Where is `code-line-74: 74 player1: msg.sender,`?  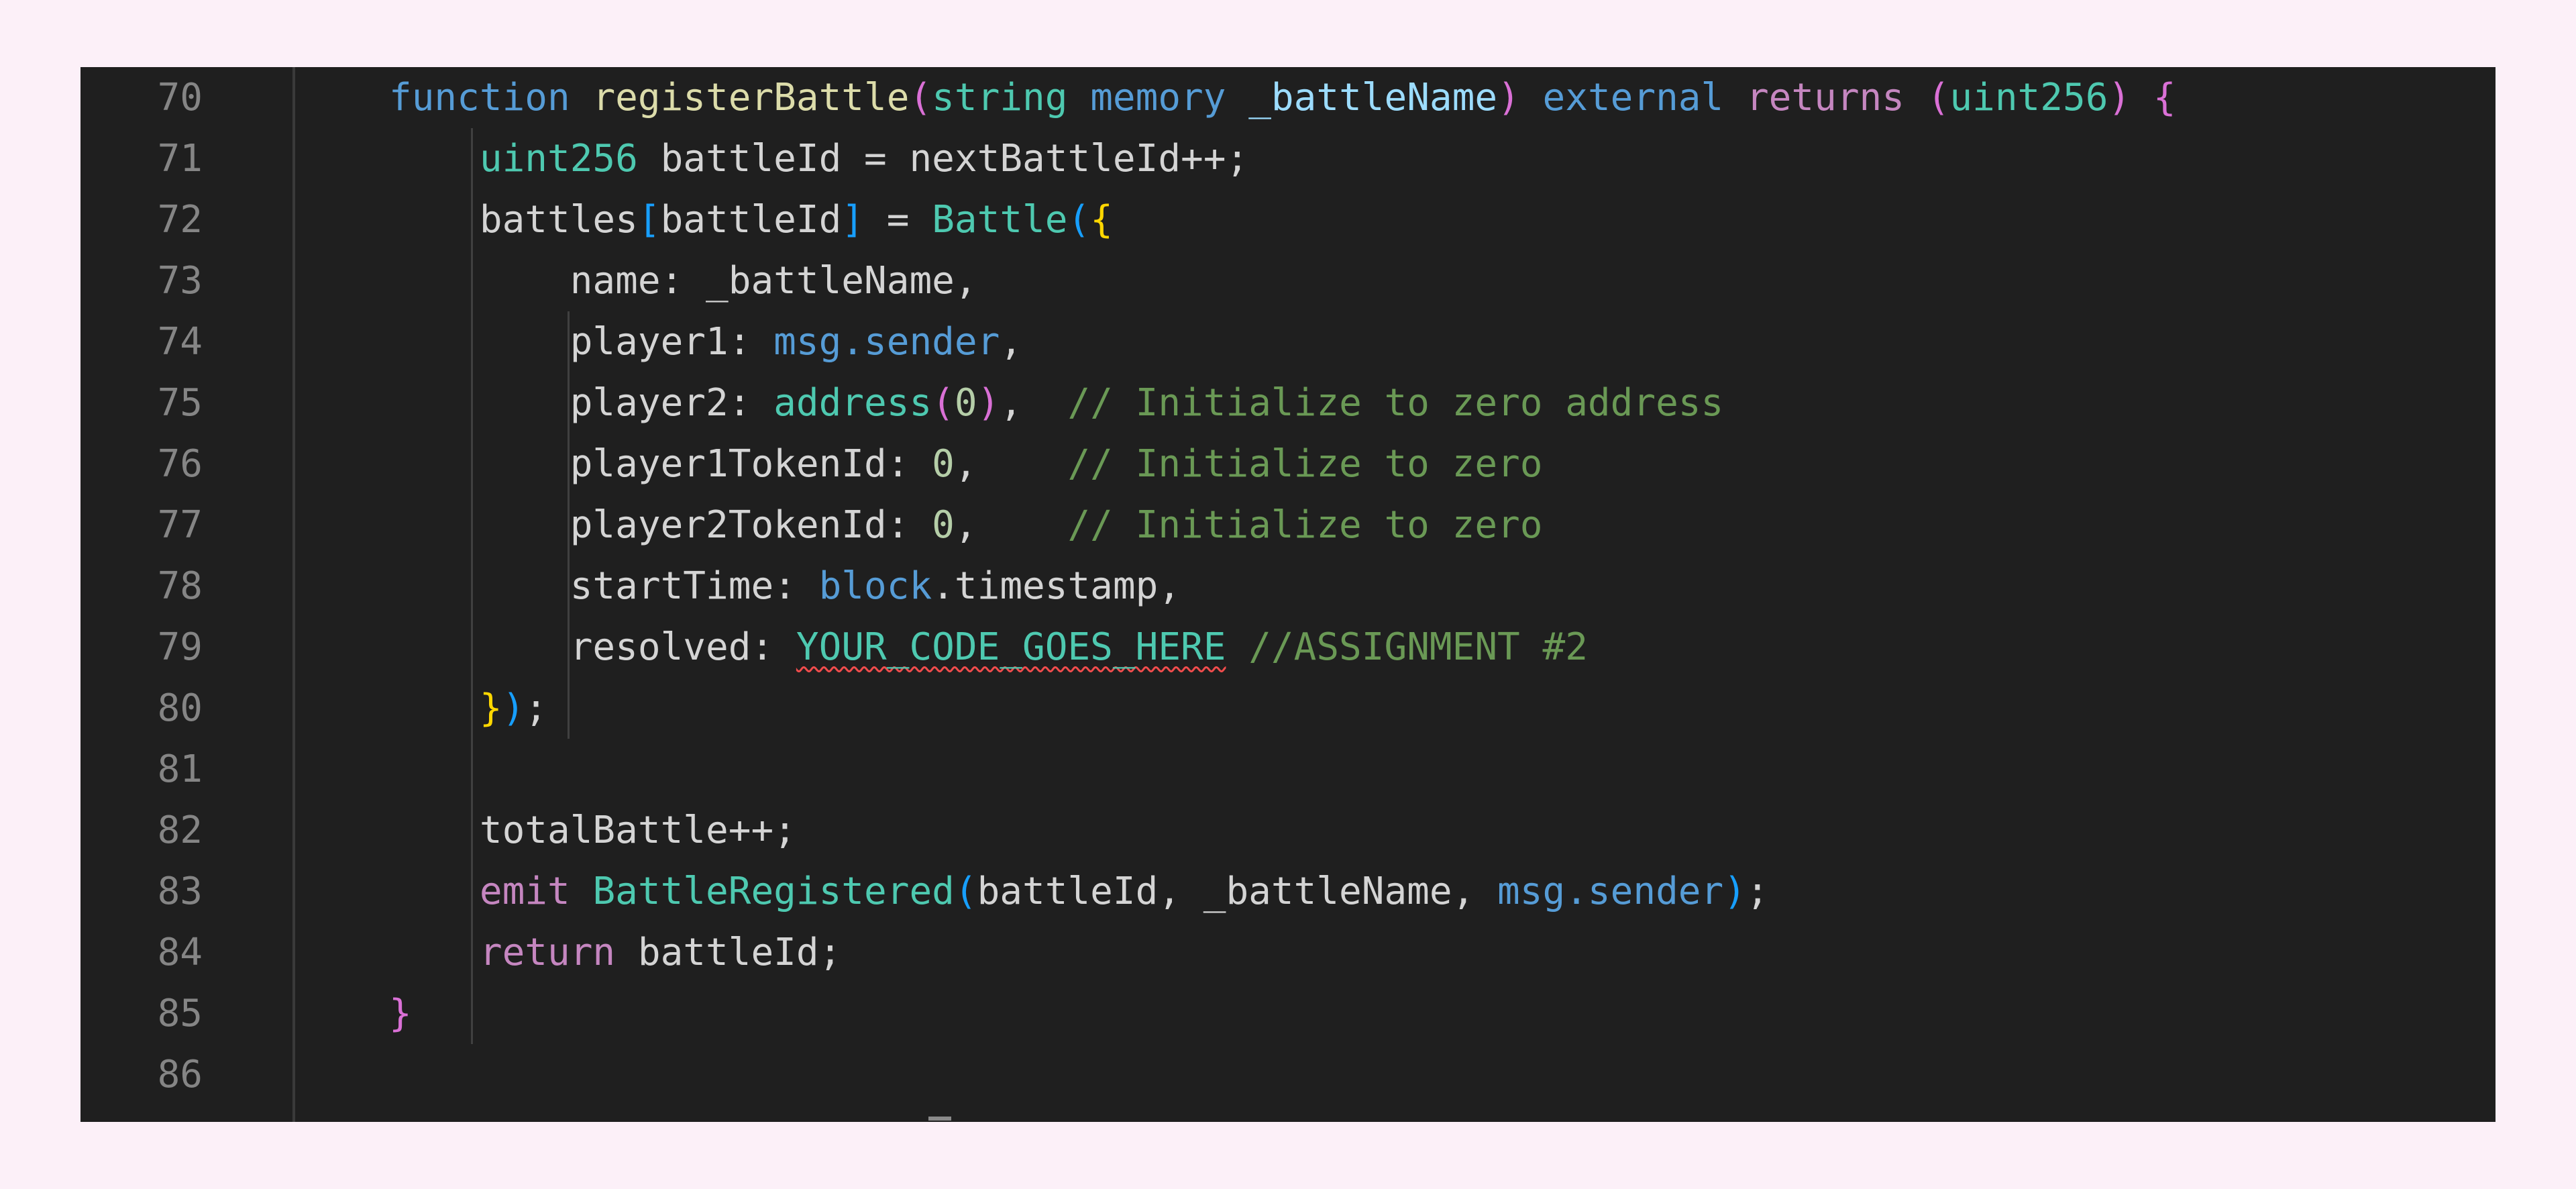
code-line-74: 74 player1: msg.sender, is located at coordinates (1288, 341).